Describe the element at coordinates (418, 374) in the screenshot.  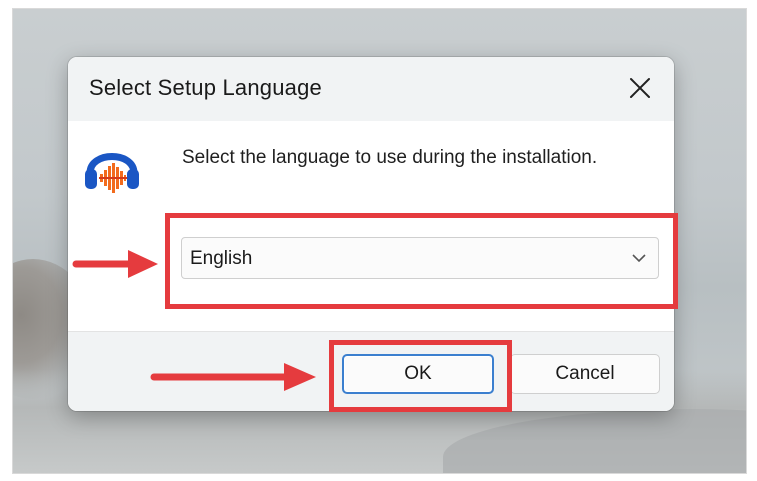
I see `ok-button: OK` at that location.